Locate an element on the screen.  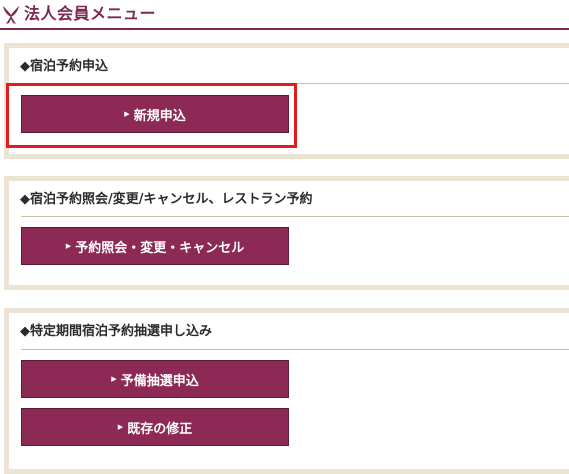
section-title: ◆宿泊予約申込 is located at coordinates (64, 66).